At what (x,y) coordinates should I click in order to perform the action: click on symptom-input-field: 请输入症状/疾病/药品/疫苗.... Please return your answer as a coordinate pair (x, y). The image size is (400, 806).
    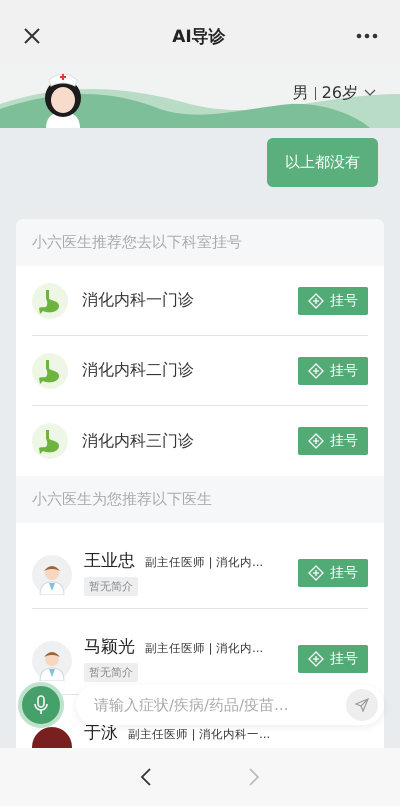
    Looking at the image, I should click on (219, 705).